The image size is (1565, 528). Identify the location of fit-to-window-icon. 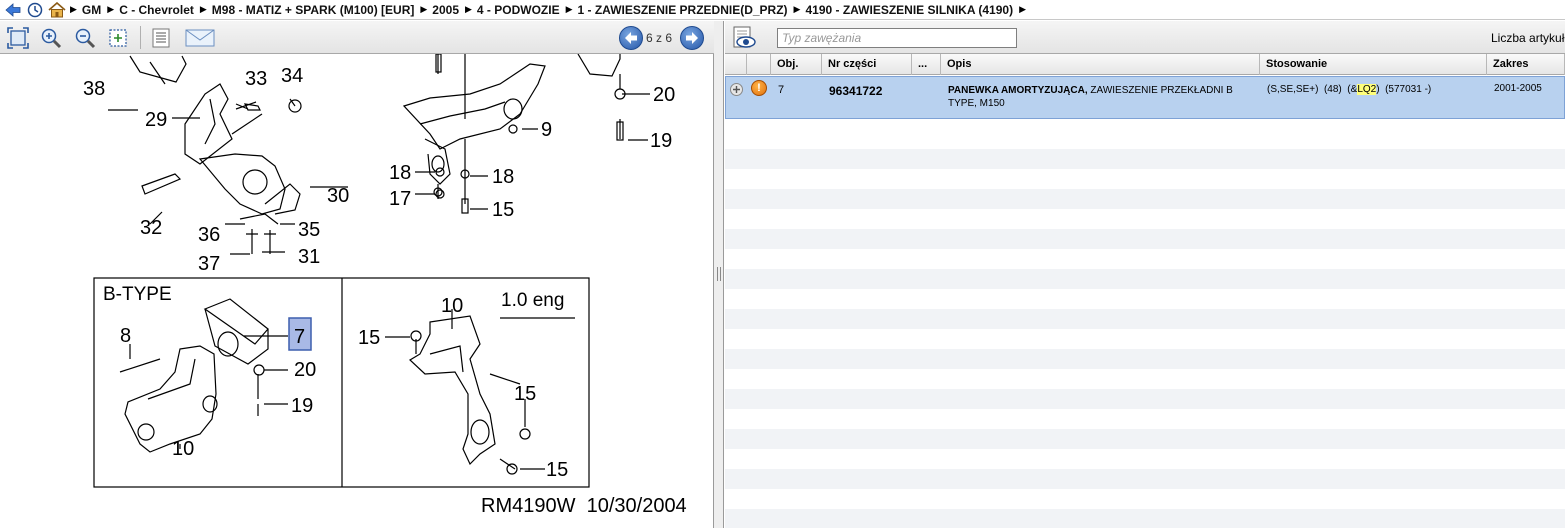
(18, 38).